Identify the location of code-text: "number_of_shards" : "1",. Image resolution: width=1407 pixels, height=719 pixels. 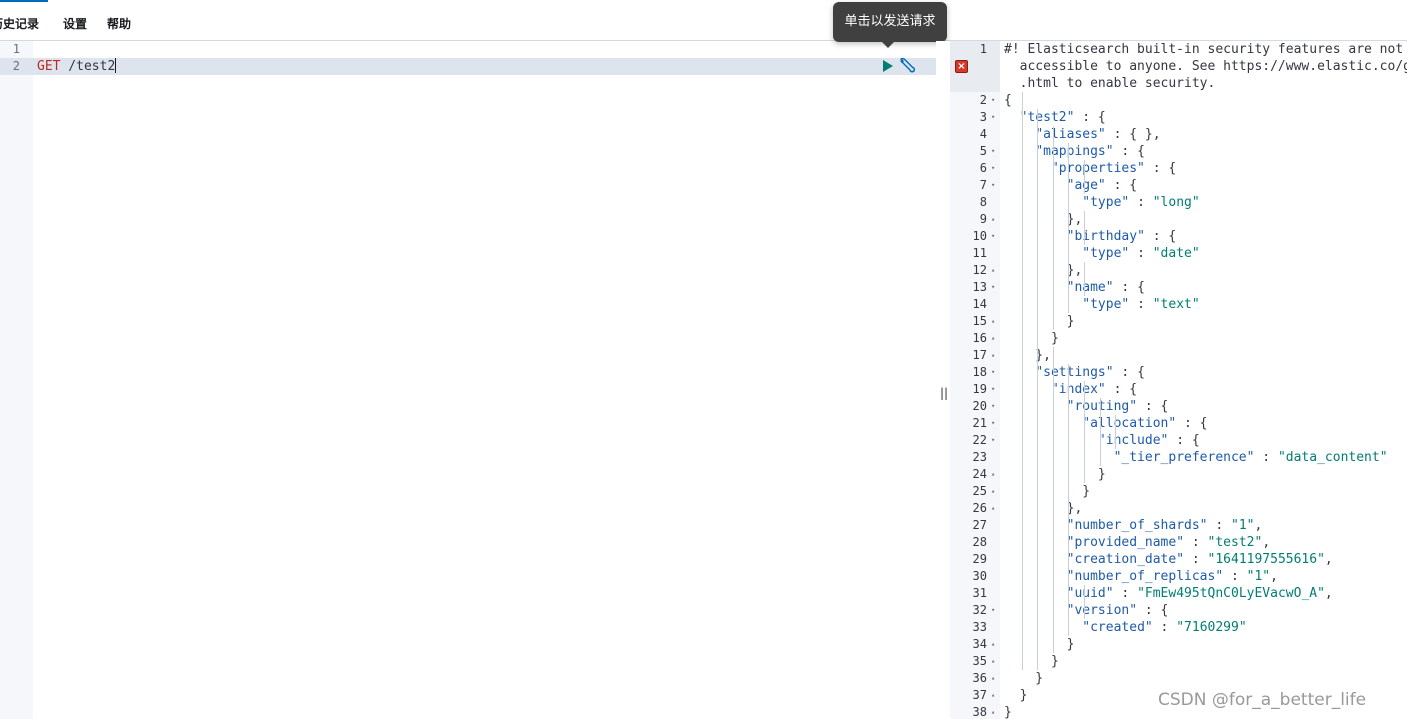
(1164, 525).